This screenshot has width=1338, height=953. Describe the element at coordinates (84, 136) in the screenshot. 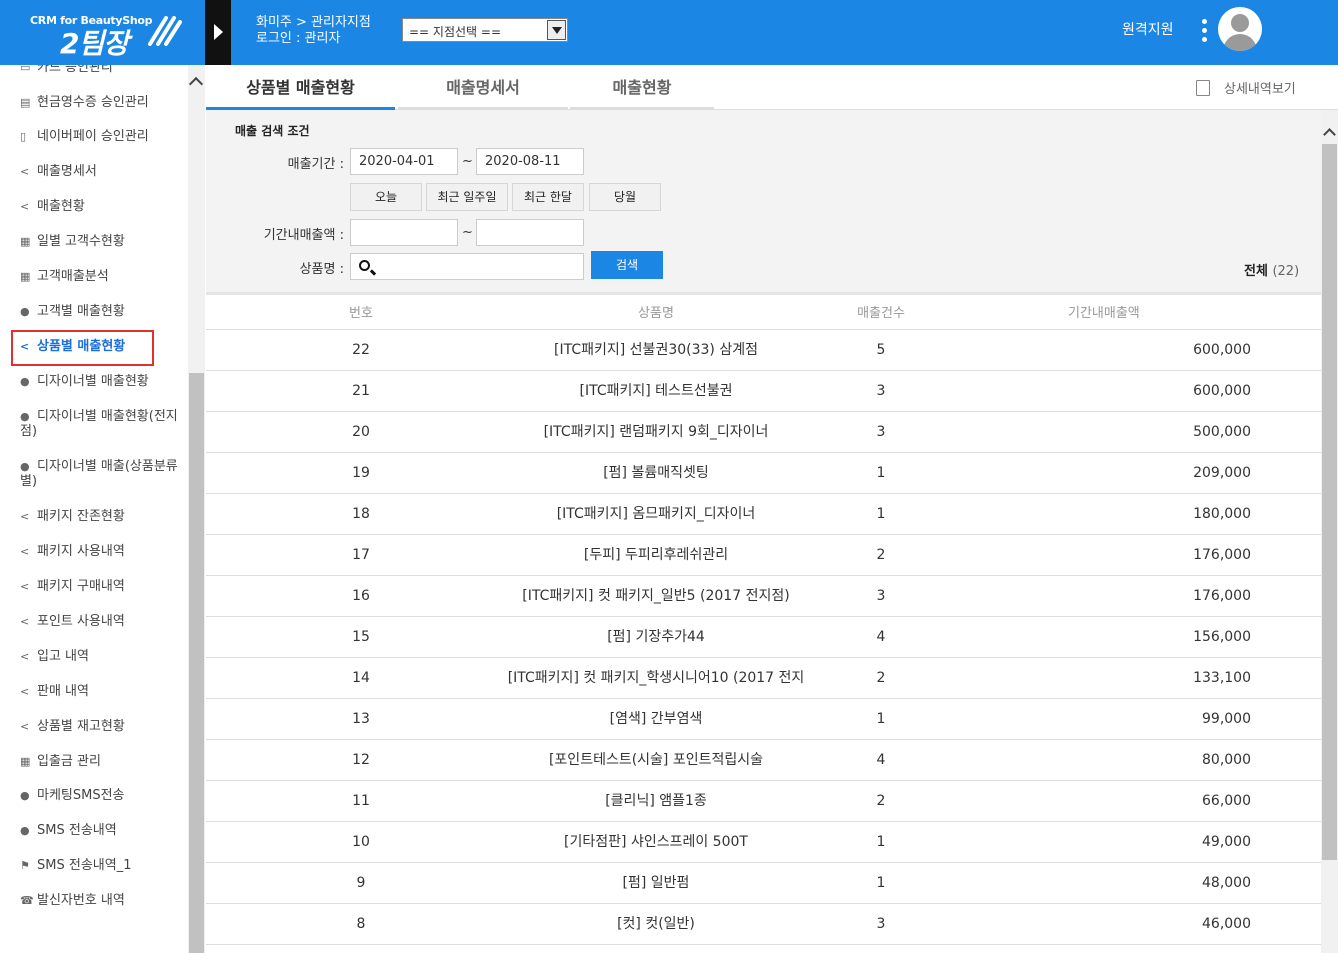

I see `sidebar-item: ▯ 네이버페이 승인관리` at that location.